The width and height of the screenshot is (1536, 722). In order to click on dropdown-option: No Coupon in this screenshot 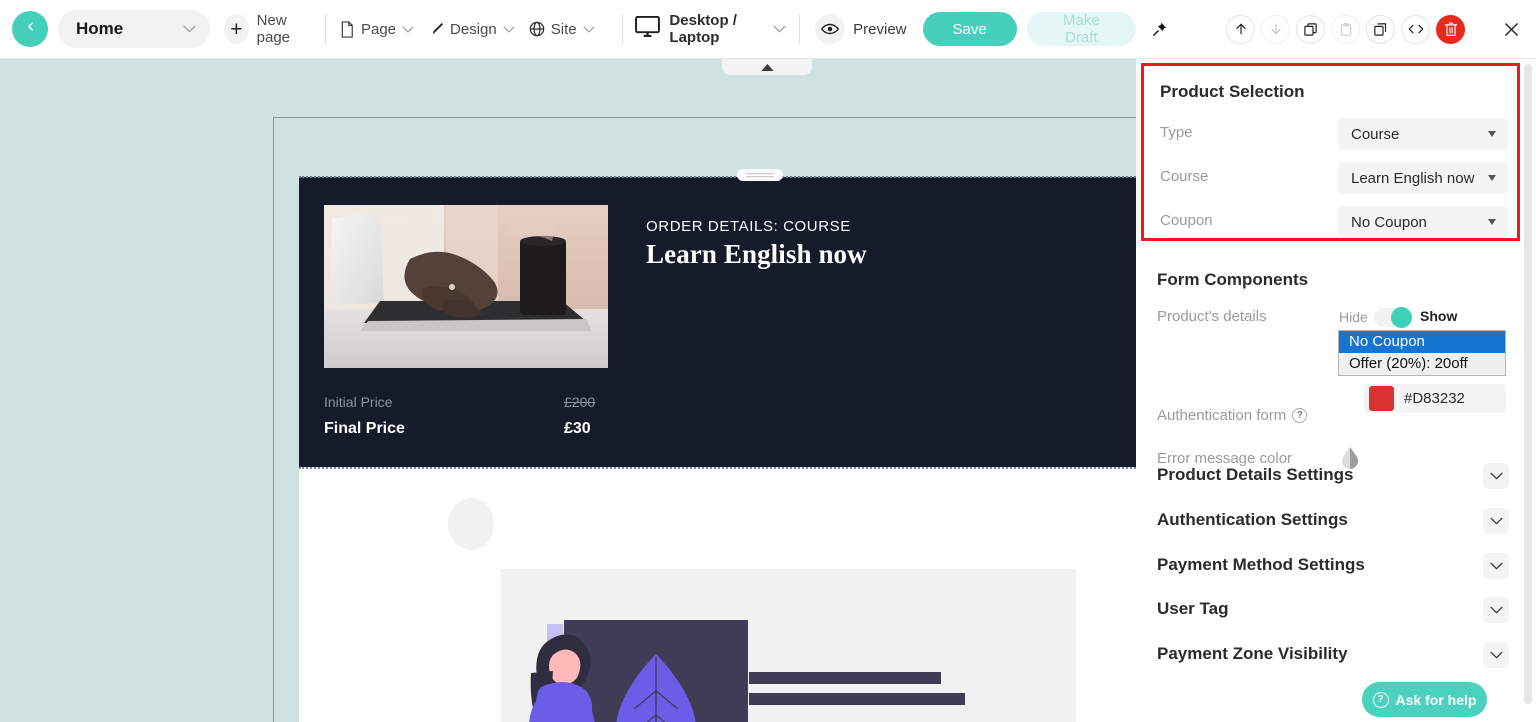, I will do `click(1422, 342)`.